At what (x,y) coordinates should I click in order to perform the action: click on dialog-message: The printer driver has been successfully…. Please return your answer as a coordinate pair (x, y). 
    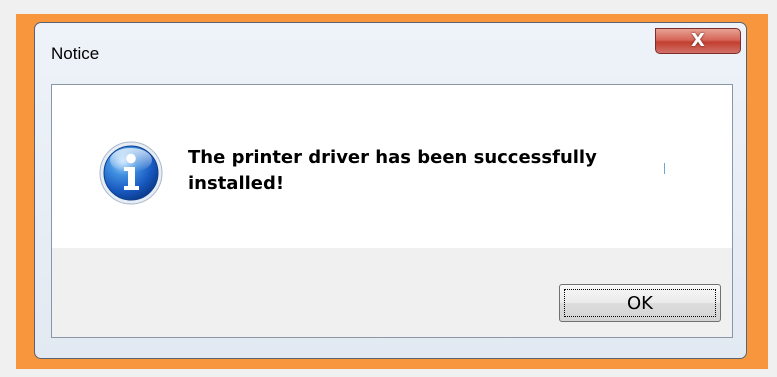
    Looking at the image, I should click on (392, 170).